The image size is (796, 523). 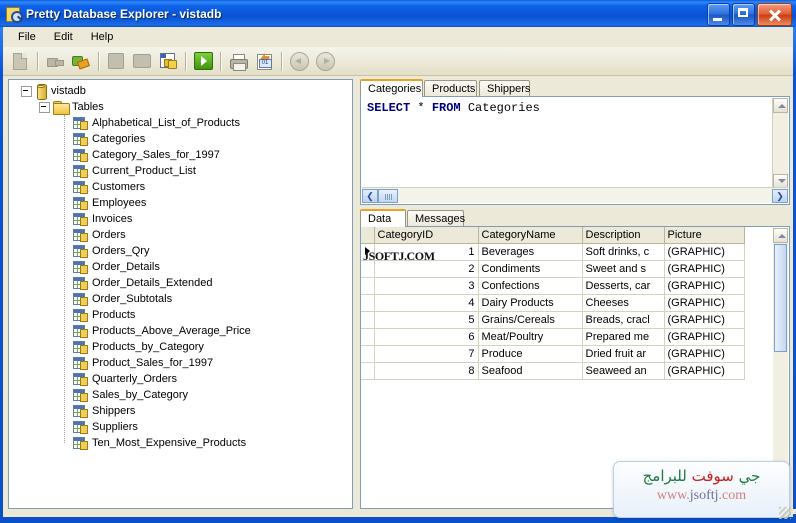 What do you see at coordinates (180, 427) in the screenshot?
I see `tree-item-table: Suppliers` at bounding box center [180, 427].